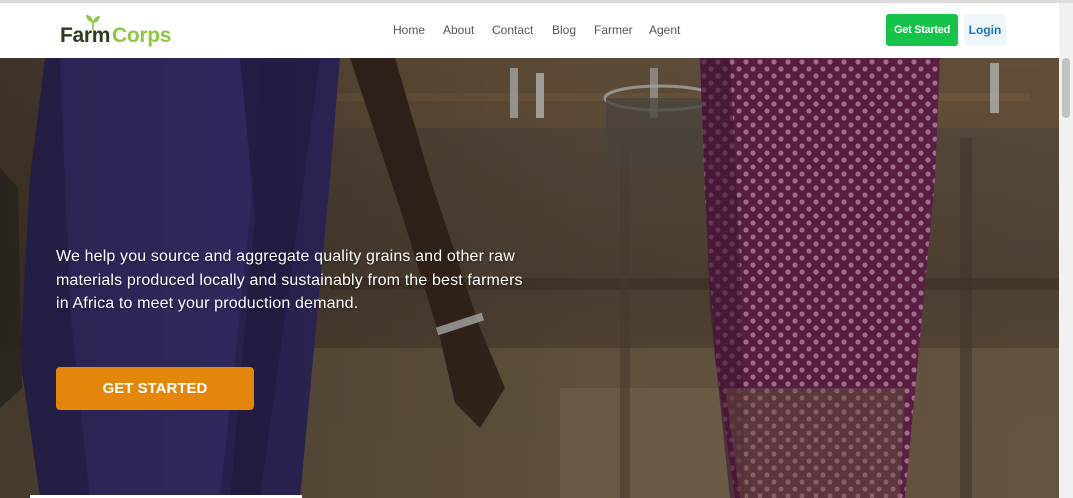 This screenshot has width=1073, height=498. What do you see at coordinates (985, 30) in the screenshot?
I see `login-button: Login` at bounding box center [985, 30].